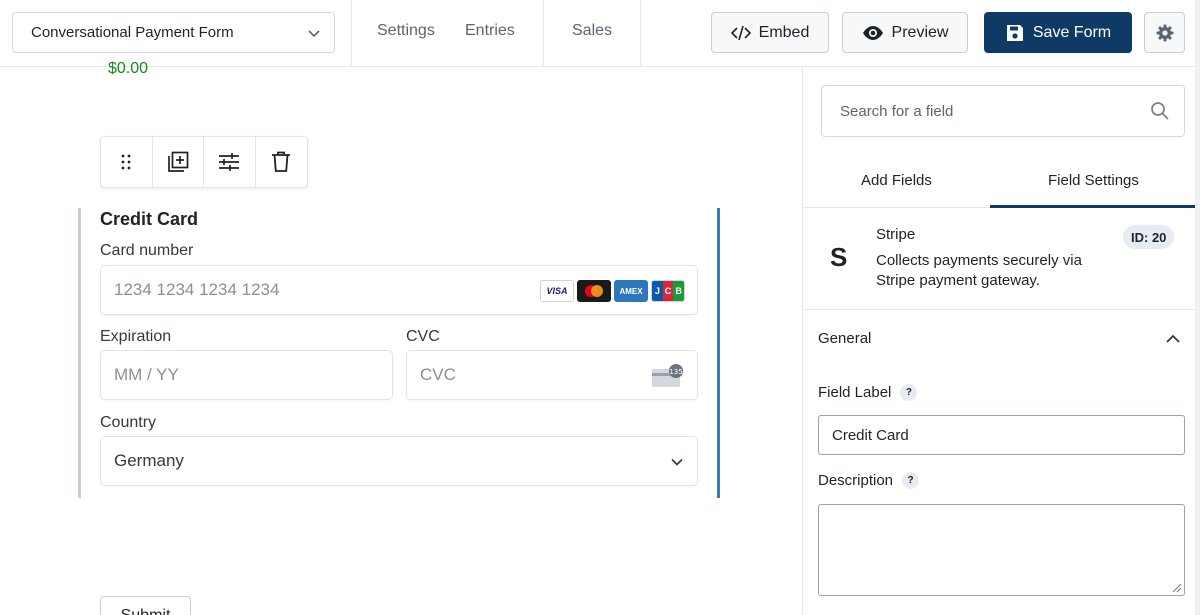  Describe the element at coordinates (1197, 307) in the screenshot. I see `scrollbar` at that location.